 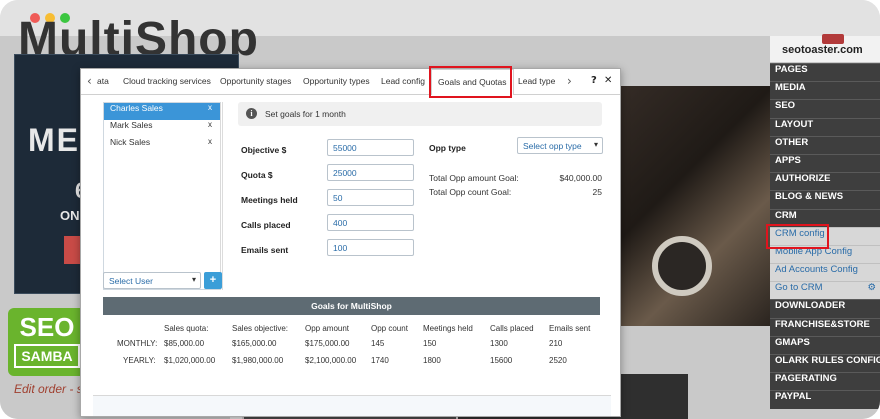 What do you see at coordinates (260, 328) in the screenshot?
I see `summary-column-header: Sales objective:` at bounding box center [260, 328].